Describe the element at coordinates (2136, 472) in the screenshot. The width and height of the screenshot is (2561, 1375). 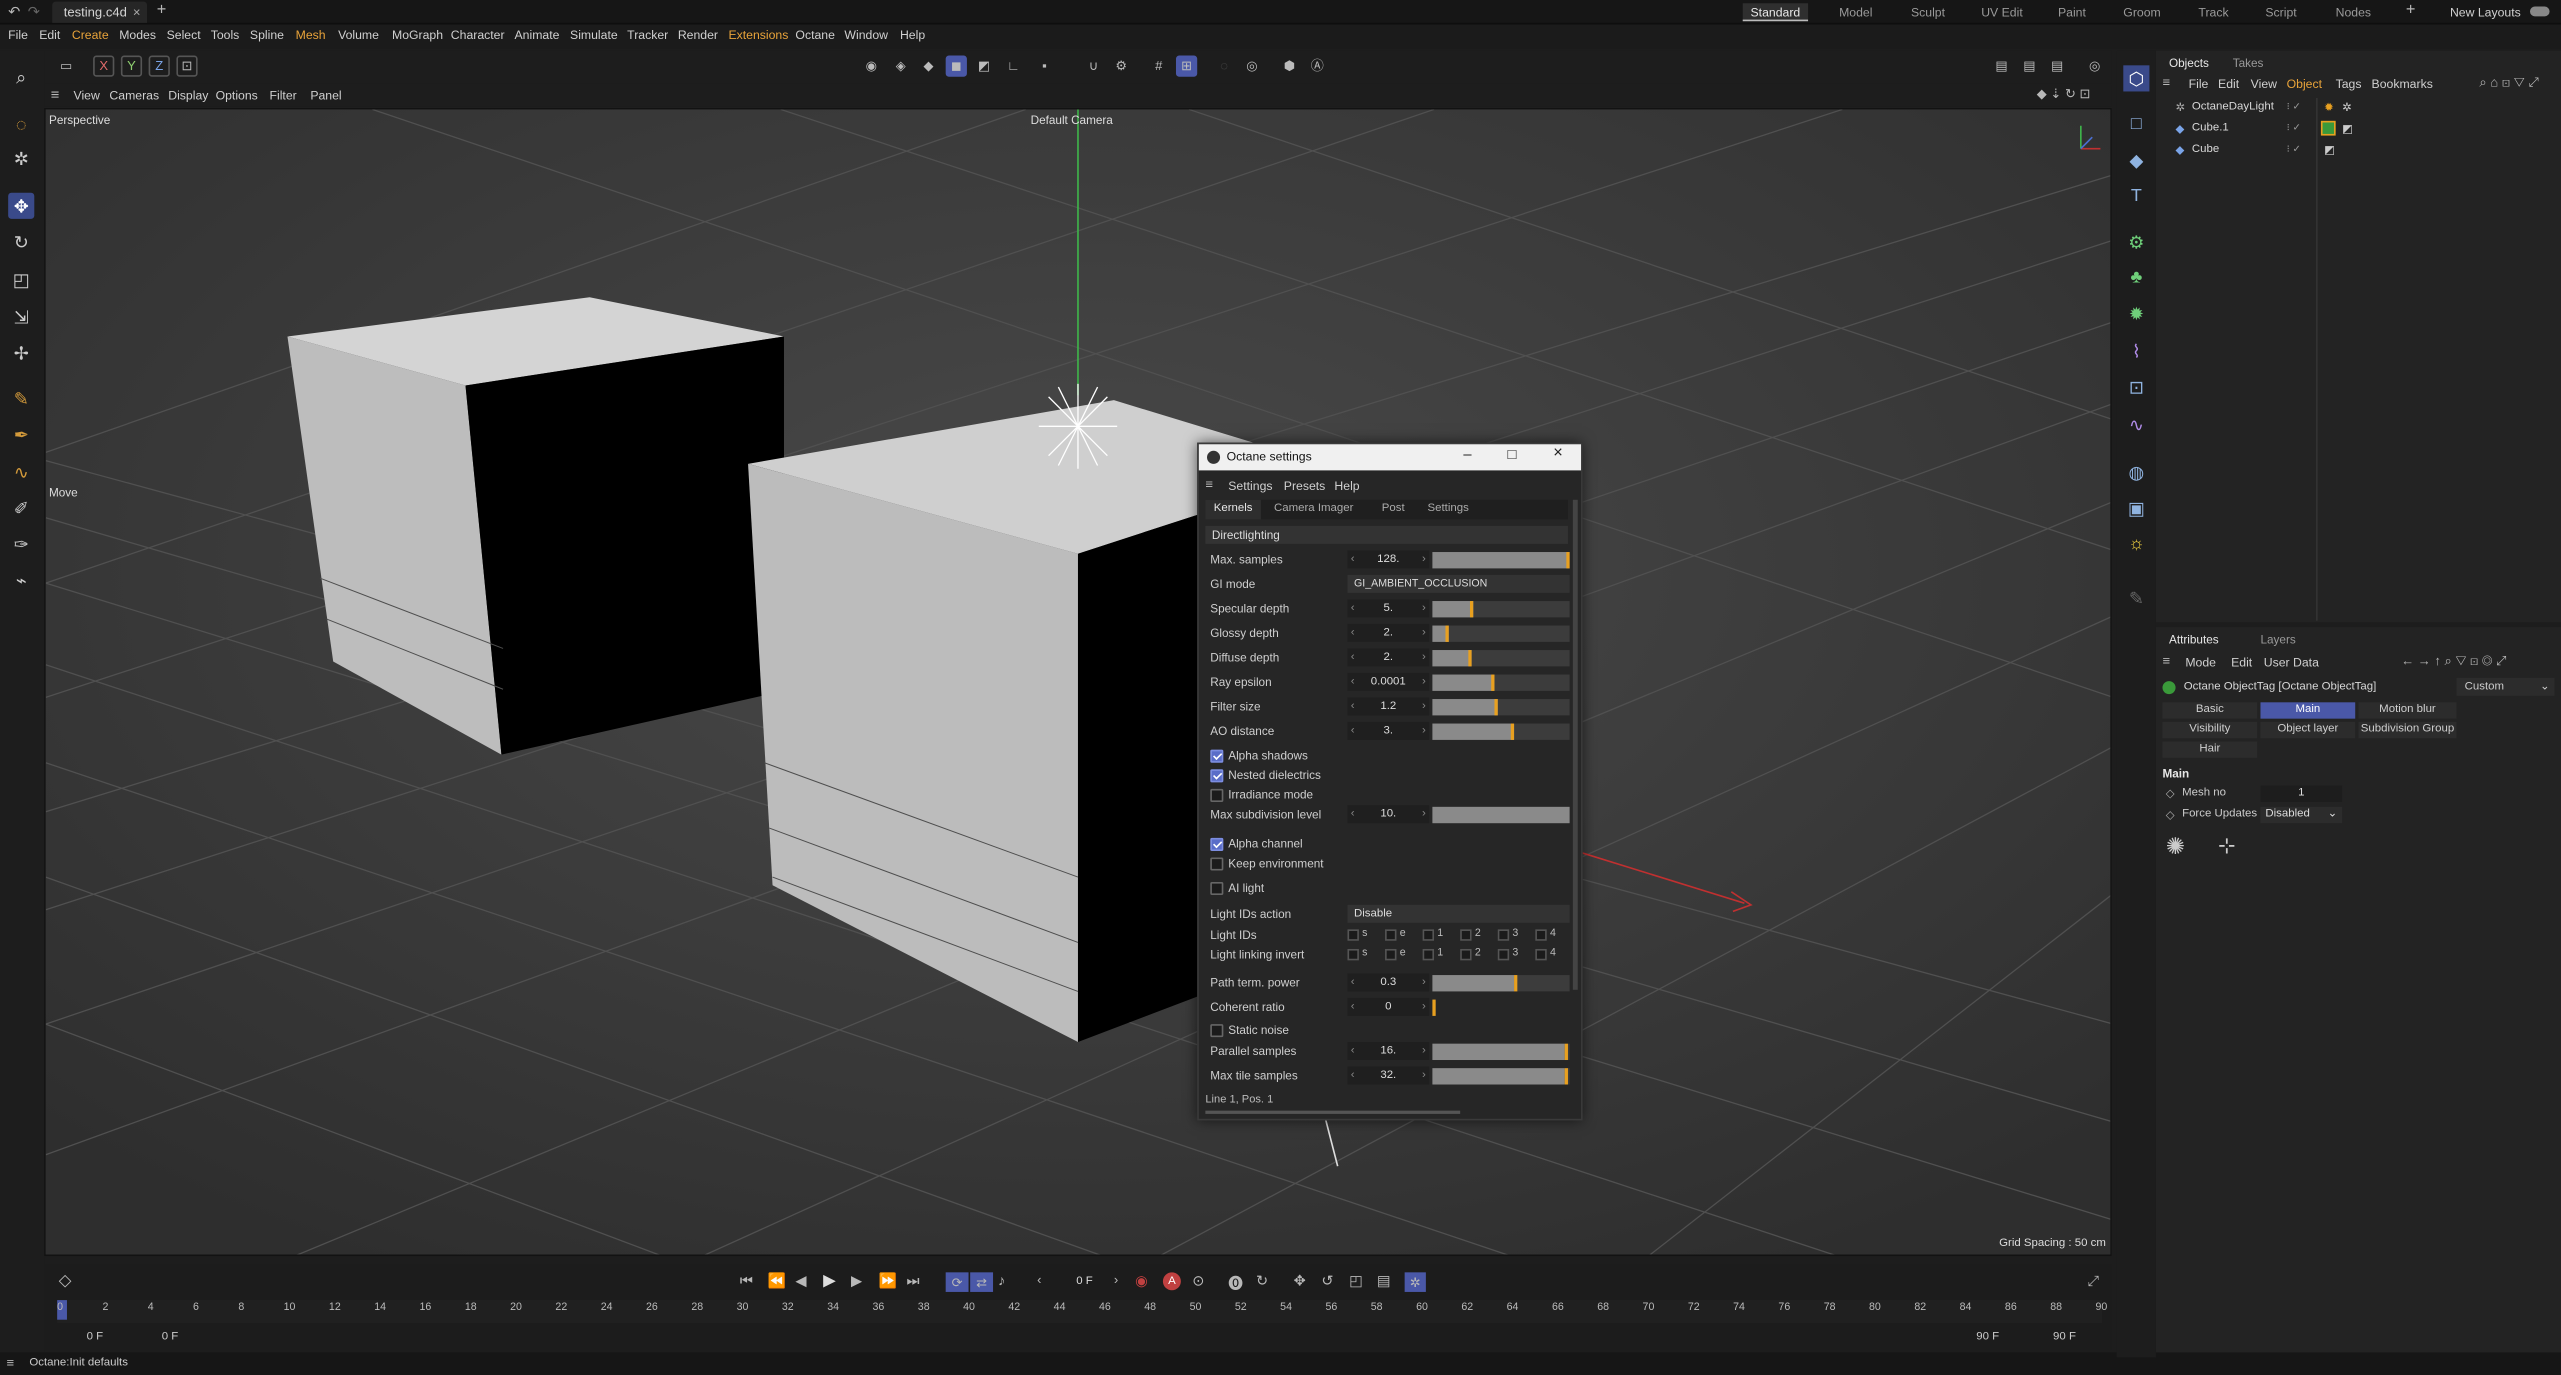
I see `environment-icon: ◍` at that location.